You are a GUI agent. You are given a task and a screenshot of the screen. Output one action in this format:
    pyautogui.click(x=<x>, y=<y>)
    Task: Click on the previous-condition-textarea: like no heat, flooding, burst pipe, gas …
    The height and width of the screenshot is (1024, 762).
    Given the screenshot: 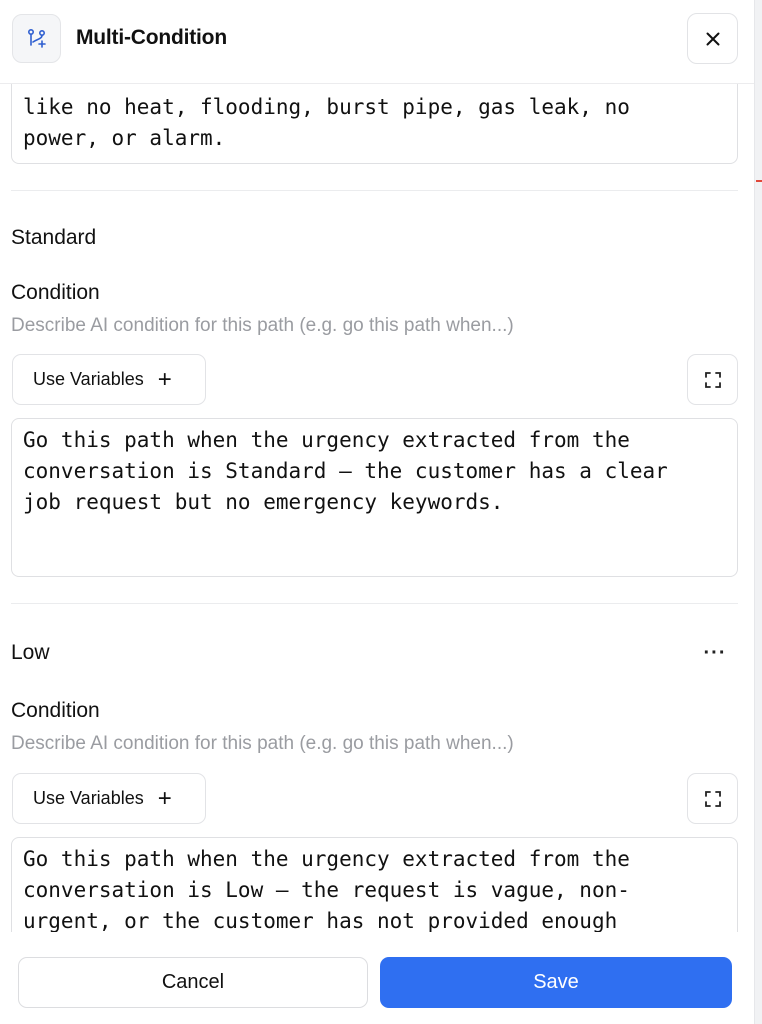 What is the action you would take?
    pyautogui.click(x=374, y=124)
    